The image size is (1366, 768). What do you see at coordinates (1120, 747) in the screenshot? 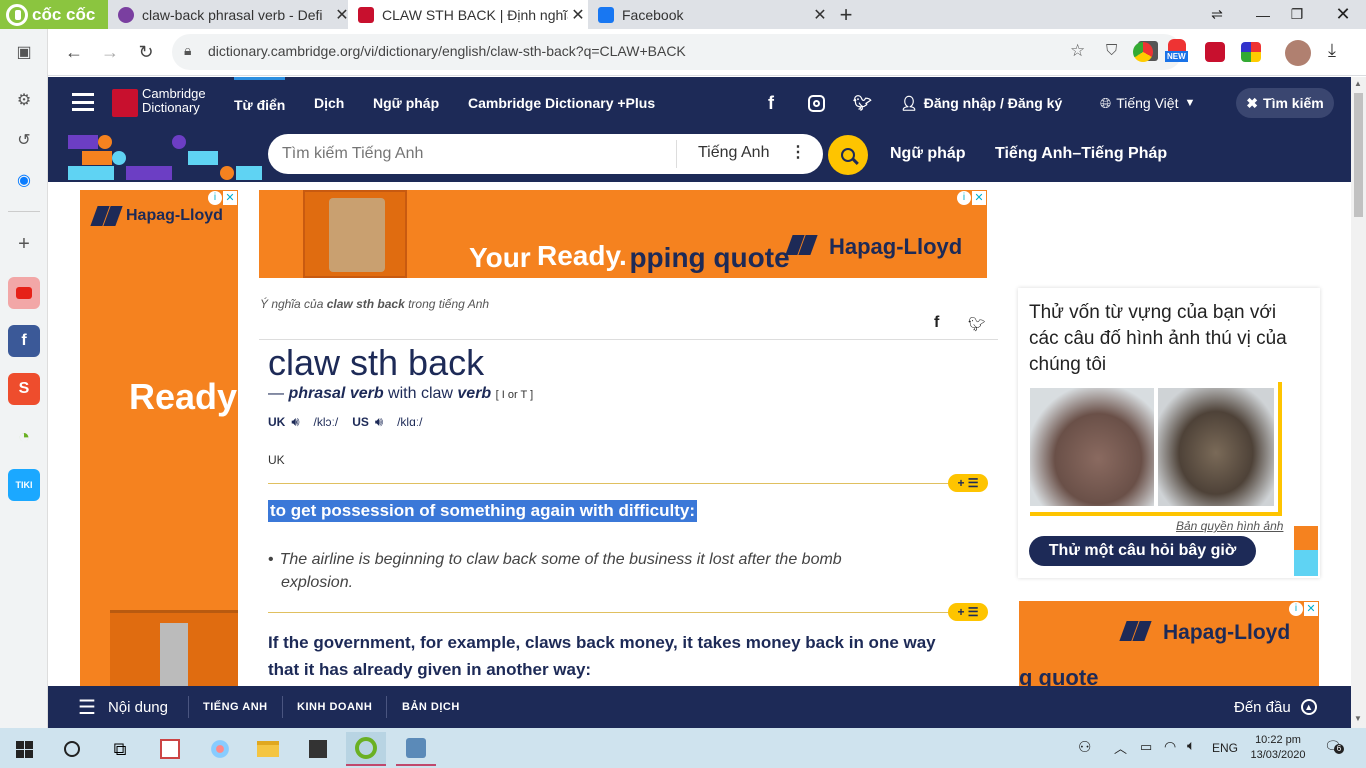
I see `tray-expand-icon: ︿` at bounding box center [1120, 747].